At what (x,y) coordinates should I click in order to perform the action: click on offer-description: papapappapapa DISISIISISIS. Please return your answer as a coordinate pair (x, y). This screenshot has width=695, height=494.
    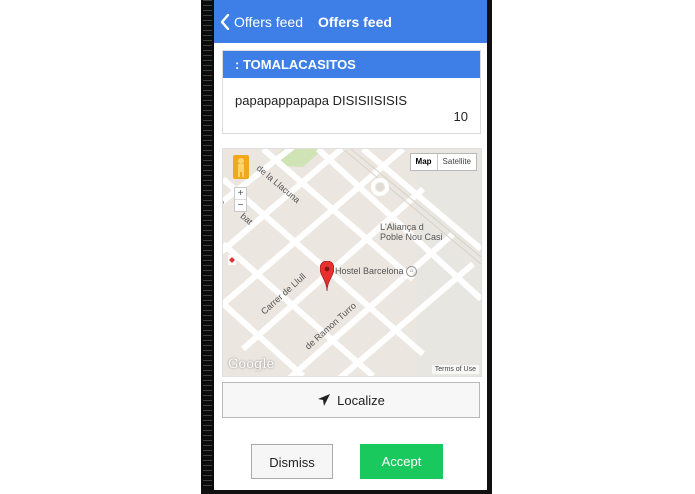
    Looking at the image, I should click on (321, 100).